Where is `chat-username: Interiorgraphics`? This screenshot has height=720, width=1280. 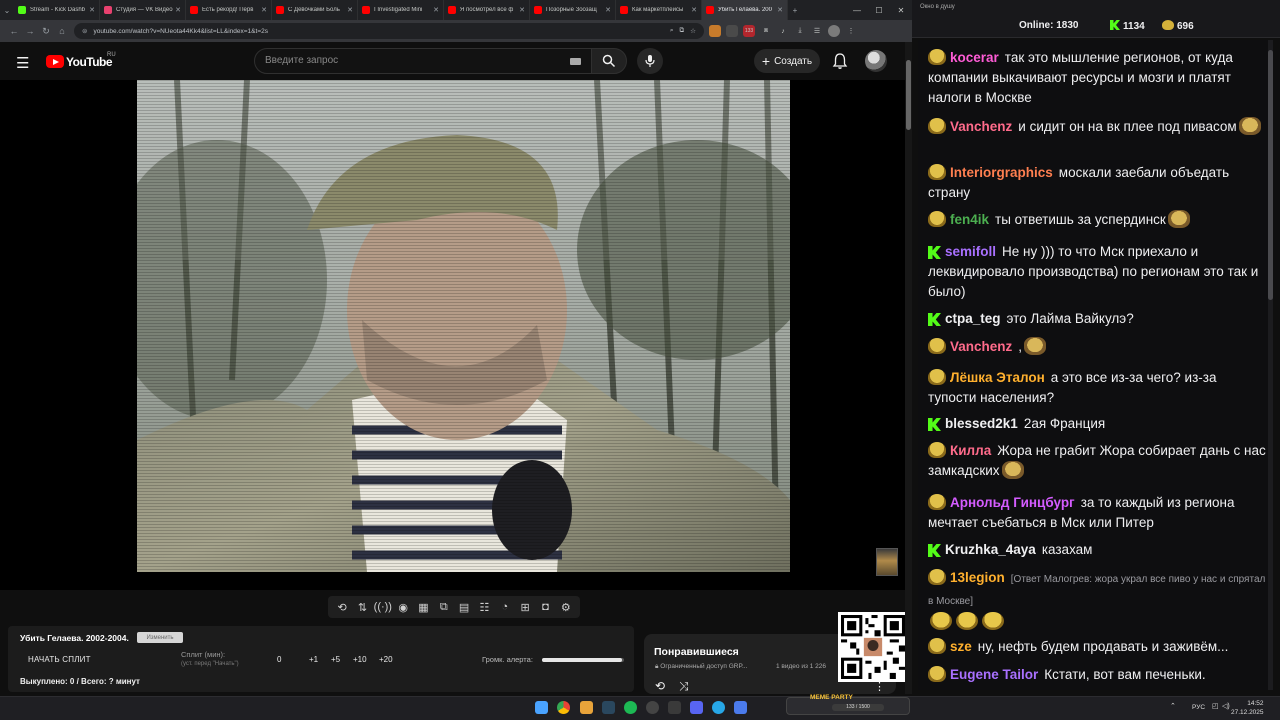
chat-username: Interiorgraphics is located at coordinates (1001, 172).